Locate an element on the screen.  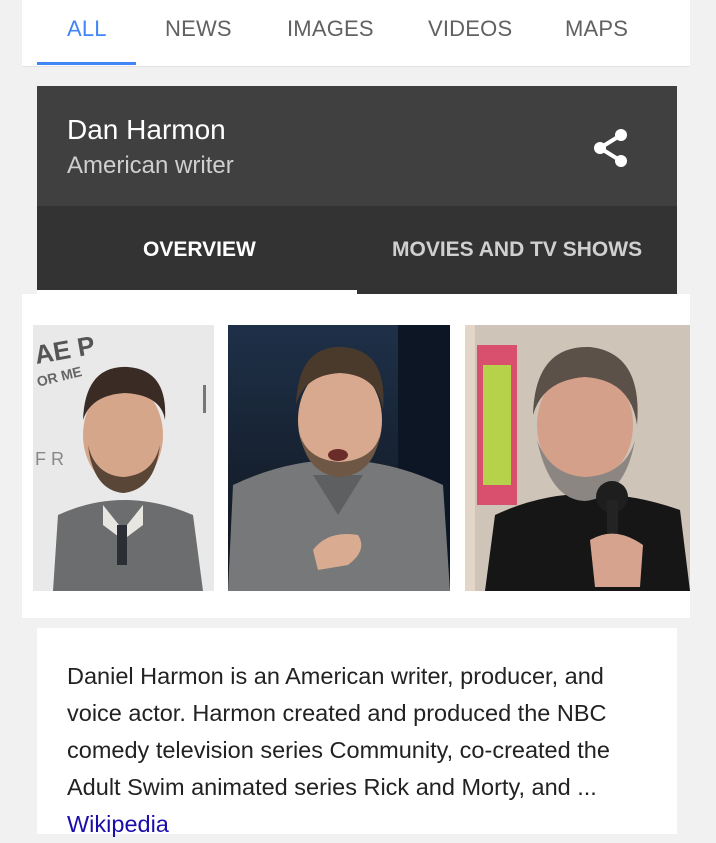
tab-images: IMAGES is located at coordinates (330, 29).